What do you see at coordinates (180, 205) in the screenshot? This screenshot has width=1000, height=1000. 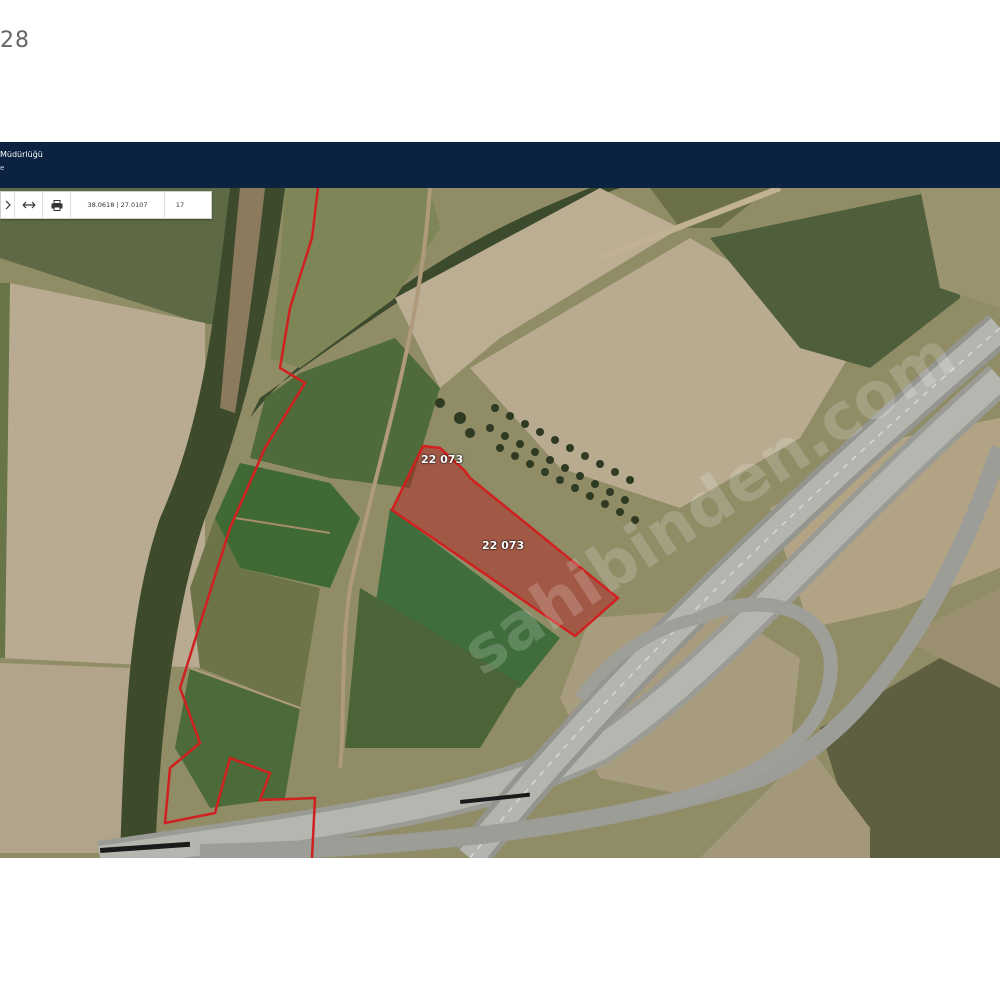 I see `zoom-level: 17` at bounding box center [180, 205].